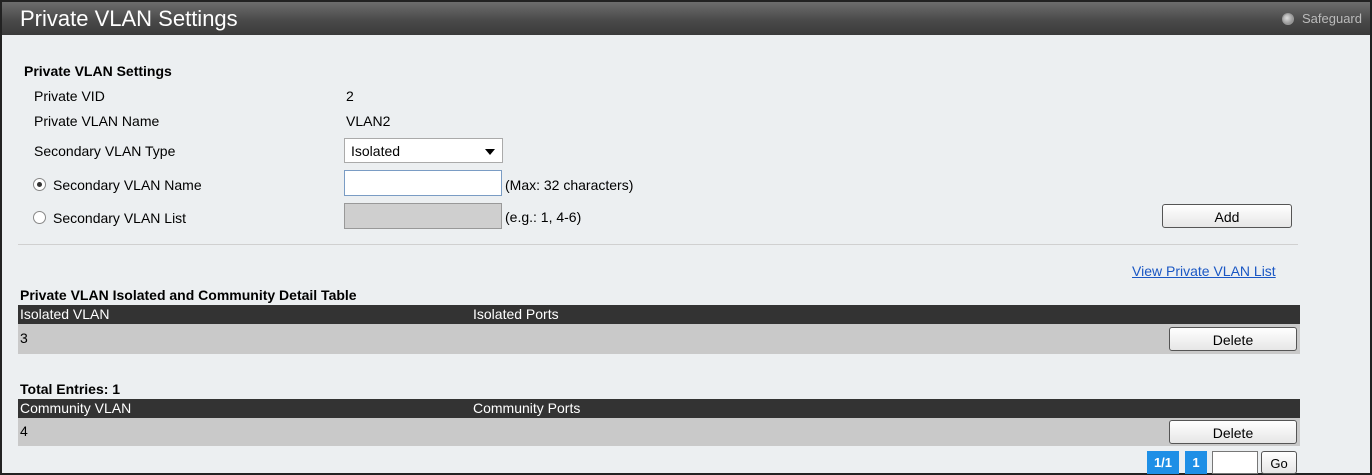 The height and width of the screenshot is (475, 1372). What do you see at coordinates (659, 314) in the screenshot?
I see `isolated-table-header: Isolated VLAN Isolated Ports` at bounding box center [659, 314].